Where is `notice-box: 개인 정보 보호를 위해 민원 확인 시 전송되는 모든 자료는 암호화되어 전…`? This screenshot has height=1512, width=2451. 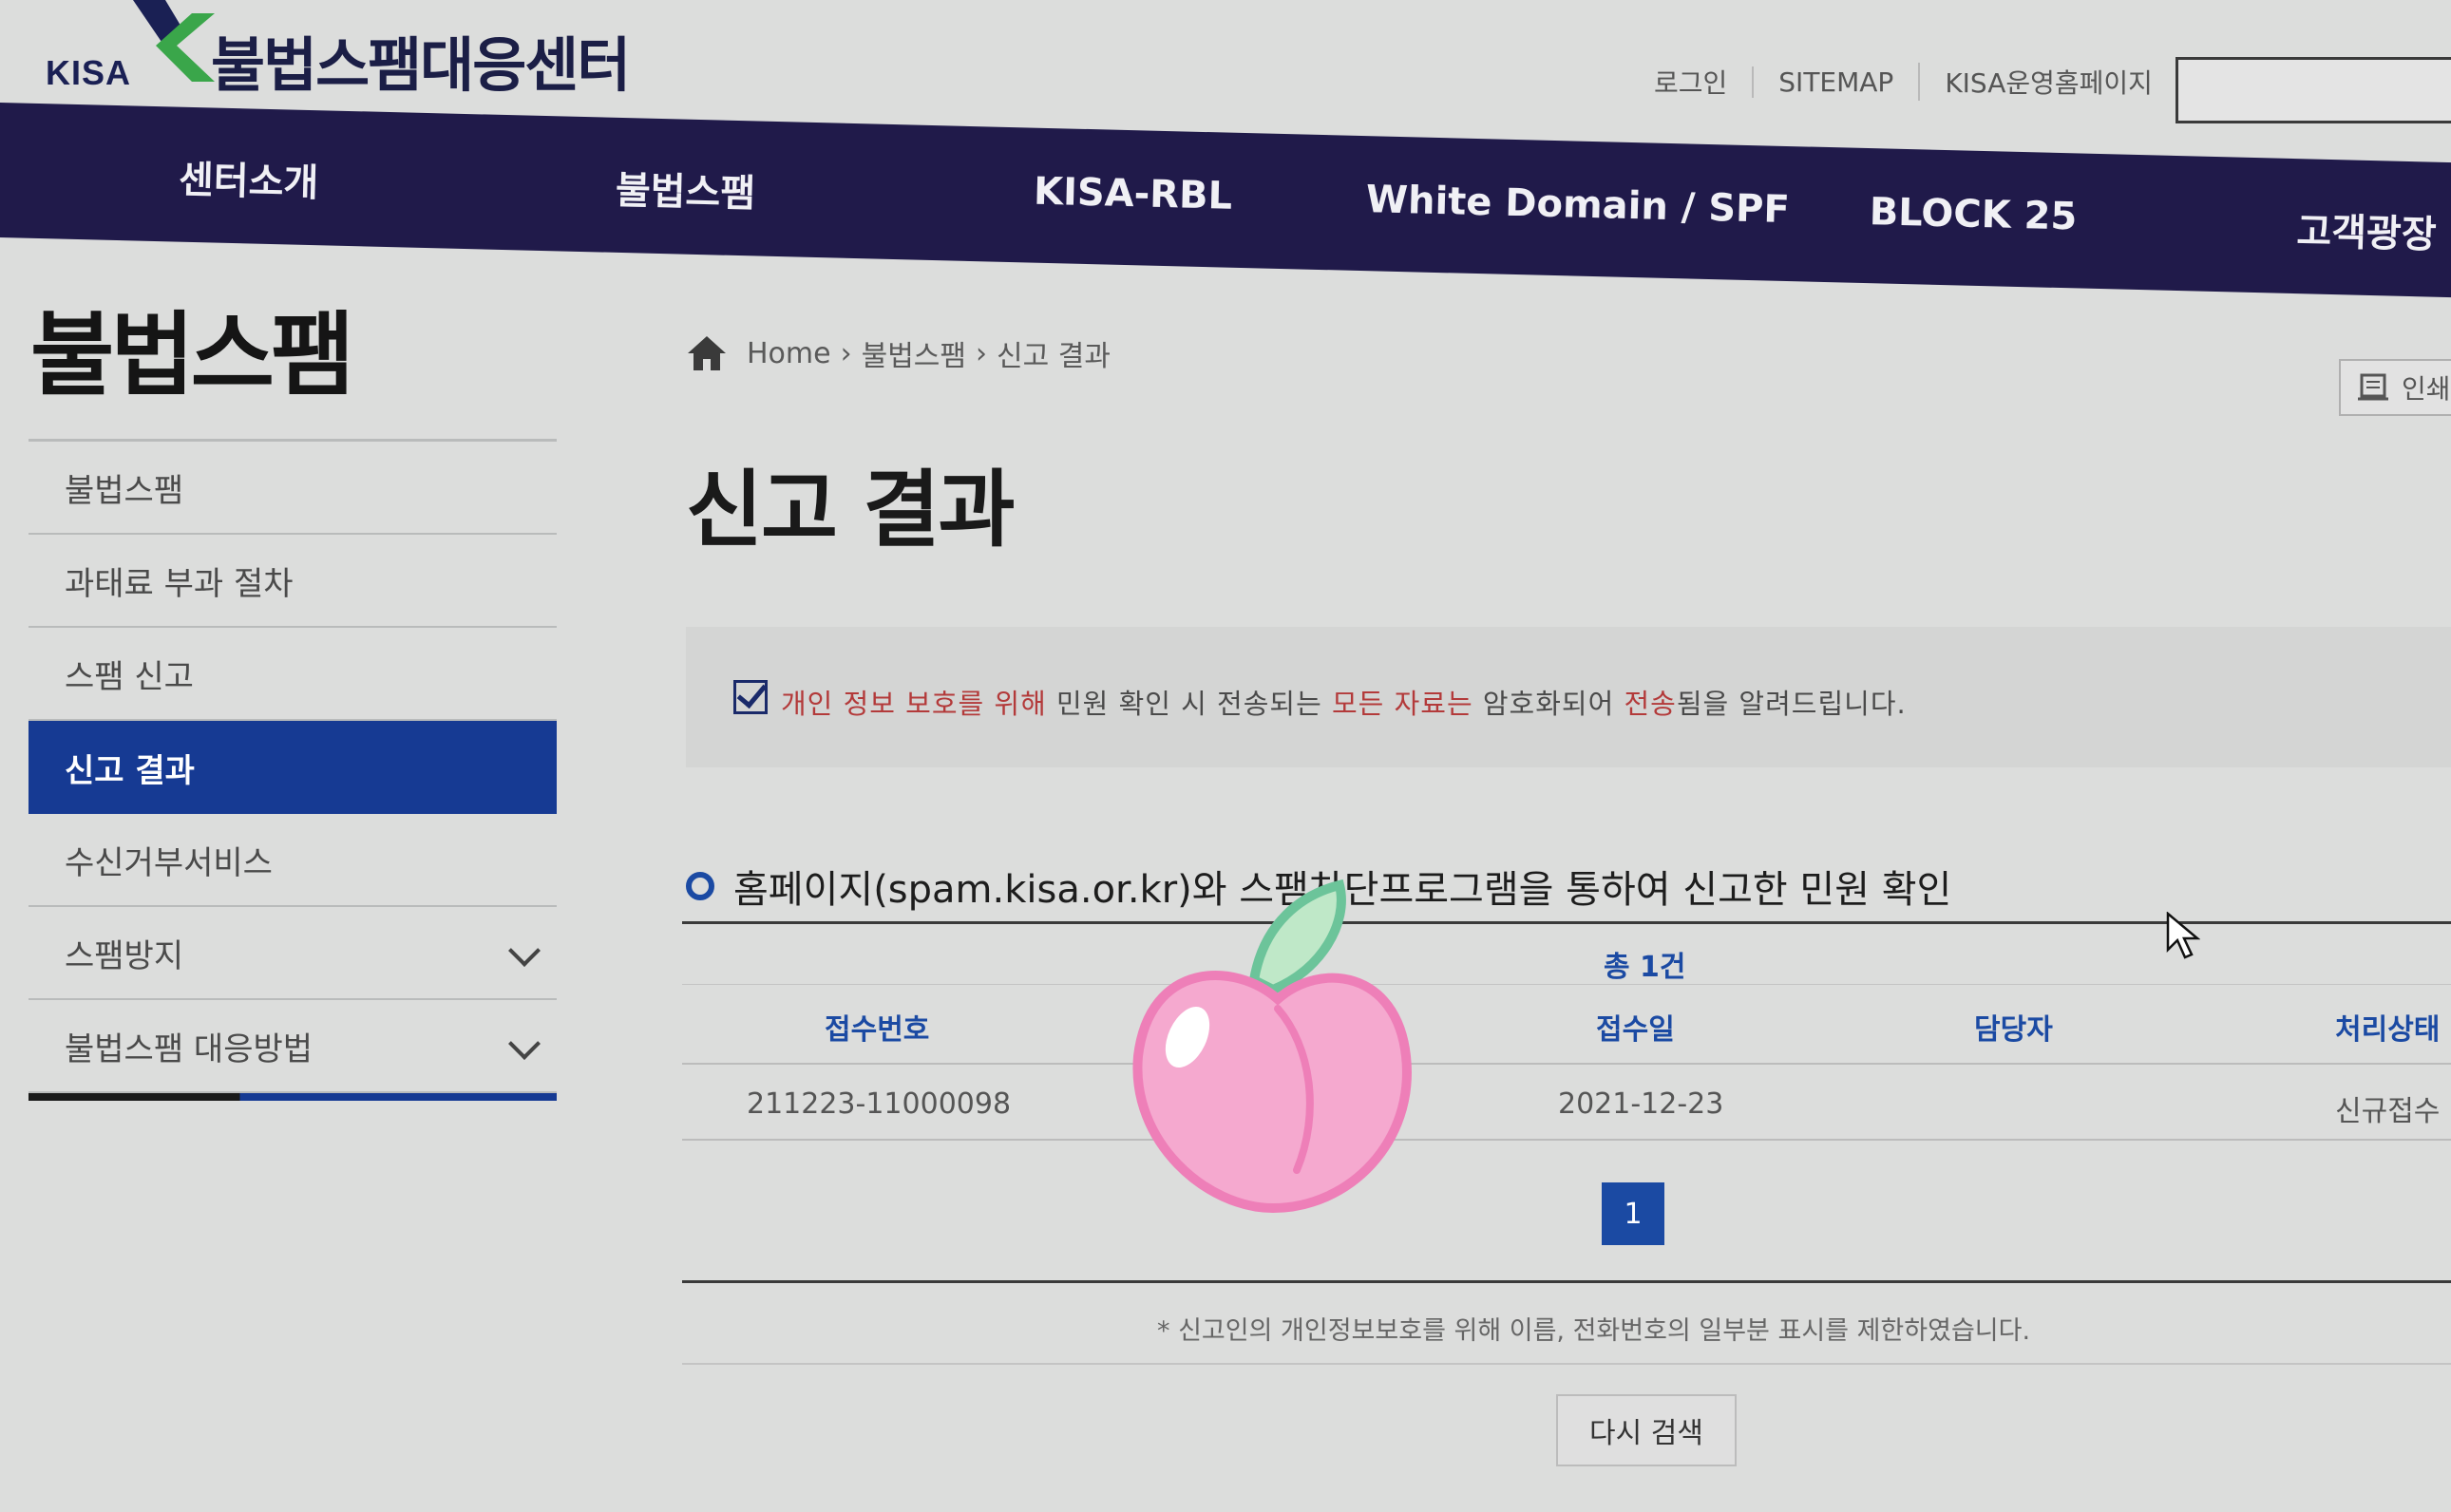
notice-box: 개인 정보 보호를 위해 민원 확인 시 전송되는 모든 자료는 암호화되어 전… is located at coordinates (1568, 697).